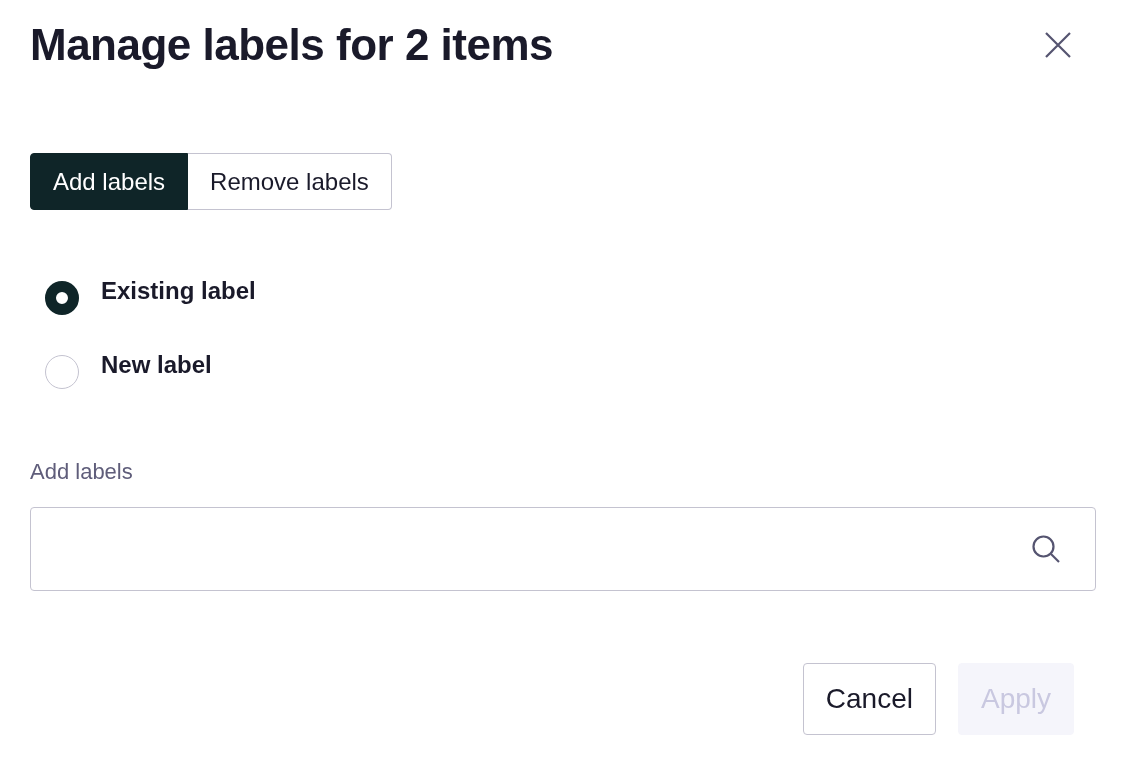 The height and width of the screenshot is (784, 1122). What do you see at coordinates (869, 699) in the screenshot?
I see `cancel-button: Cancel` at bounding box center [869, 699].